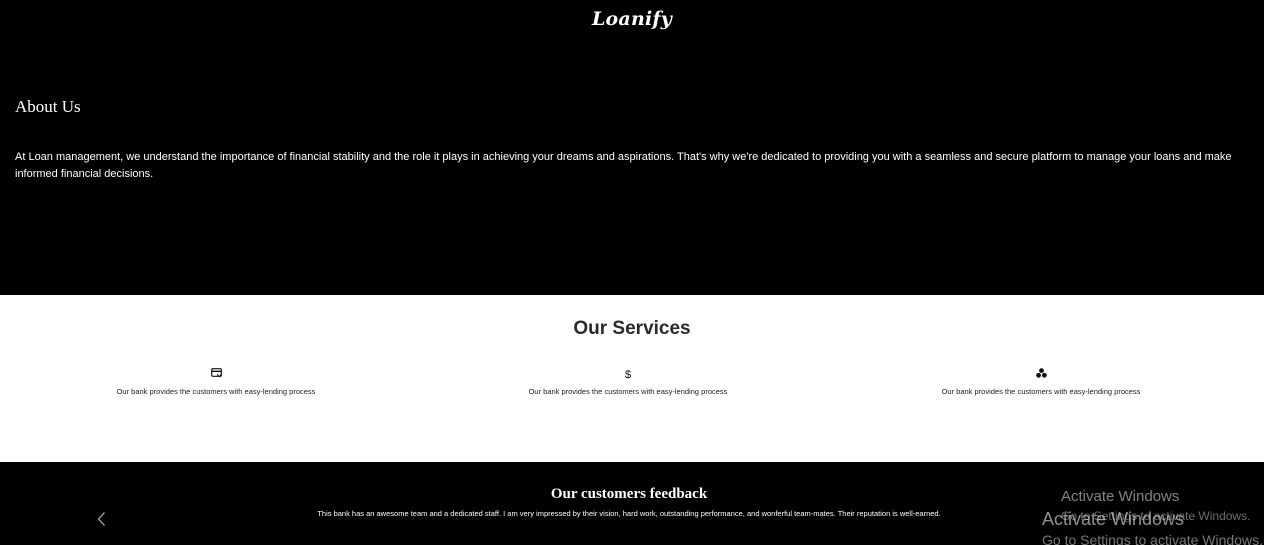  What do you see at coordinates (216, 375) in the screenshot?
I see `credit-card-icon` at bounding box center [216, 375].